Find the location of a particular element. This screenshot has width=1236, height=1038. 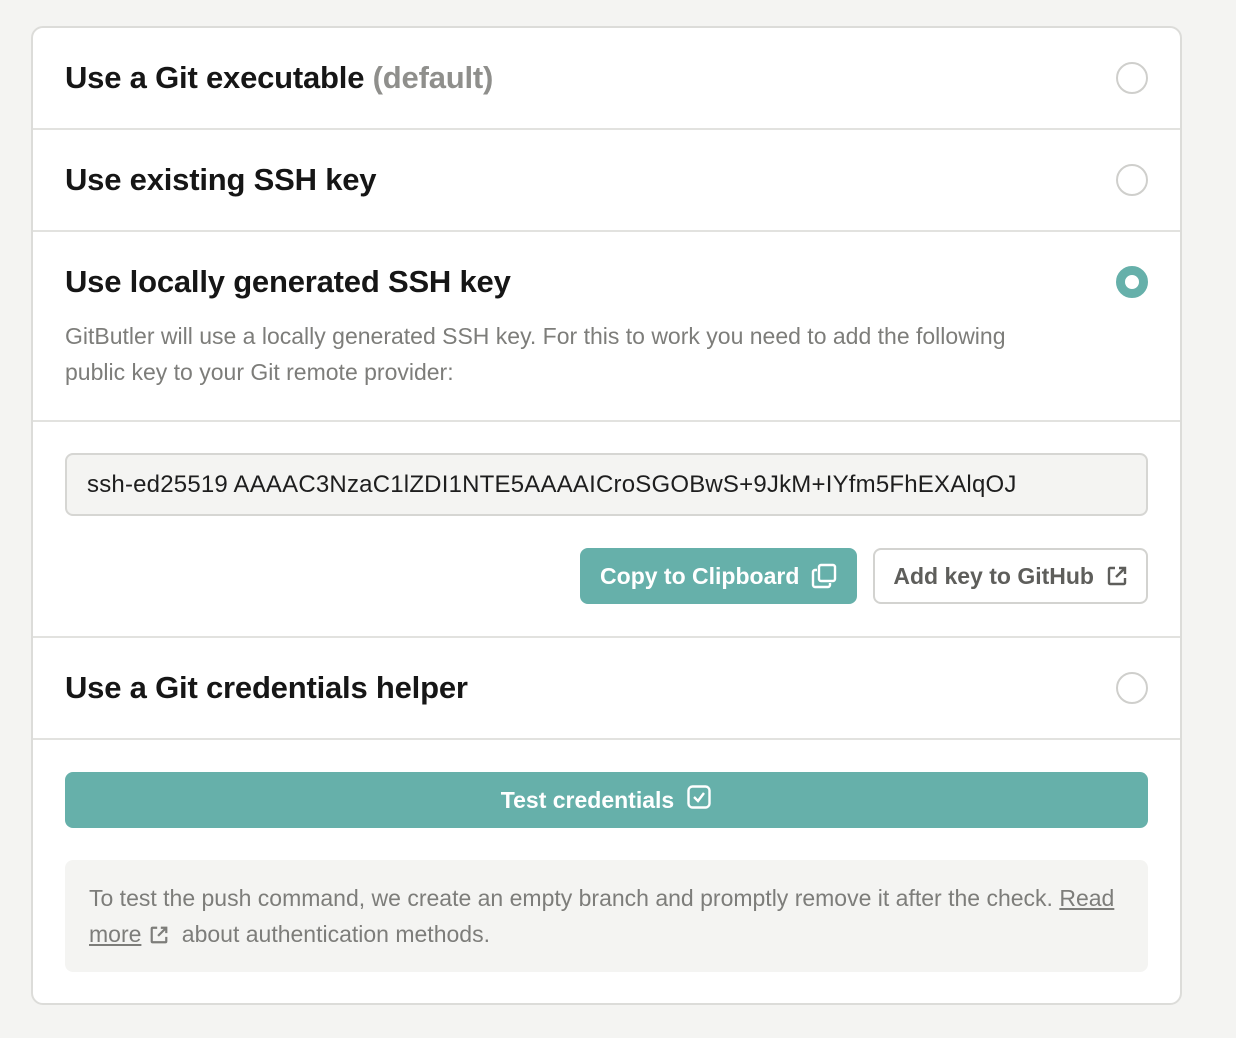

copy-to-clipboard-button: Copy to Clipboard is located at coordinates (719, 576).